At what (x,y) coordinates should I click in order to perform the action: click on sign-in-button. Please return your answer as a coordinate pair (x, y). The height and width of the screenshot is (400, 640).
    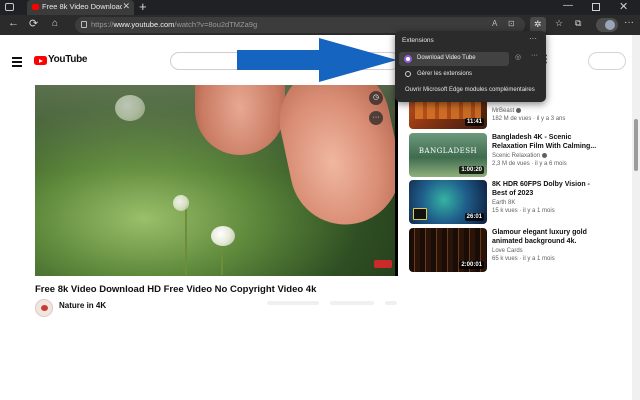
    Looking at the image, I should click on (607, 61).